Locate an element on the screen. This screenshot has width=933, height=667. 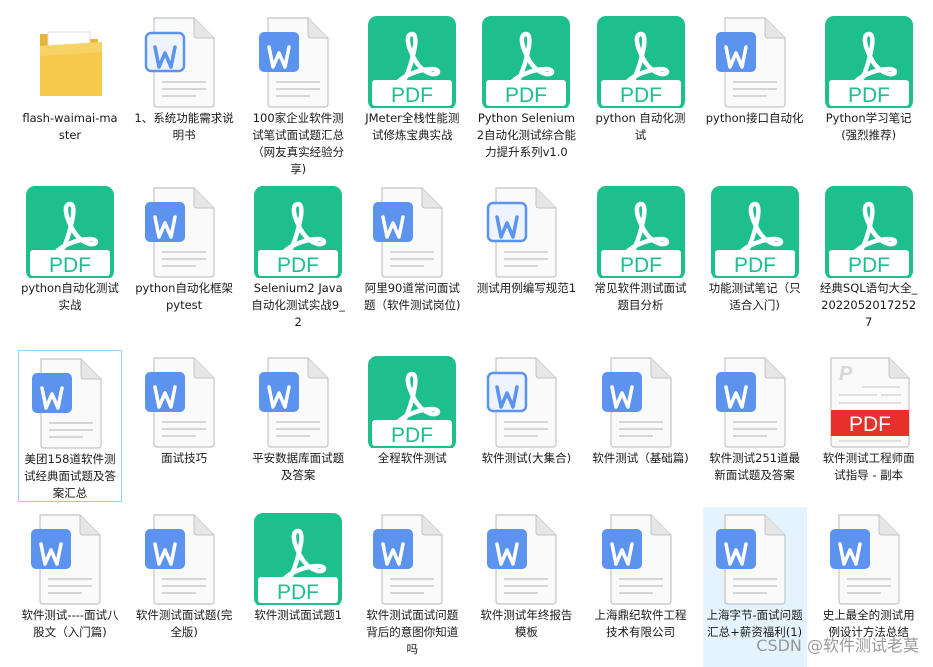
file-item: PDF Selenium2 Java自动化测试实战9_2 is located at coordinates (298, 256).